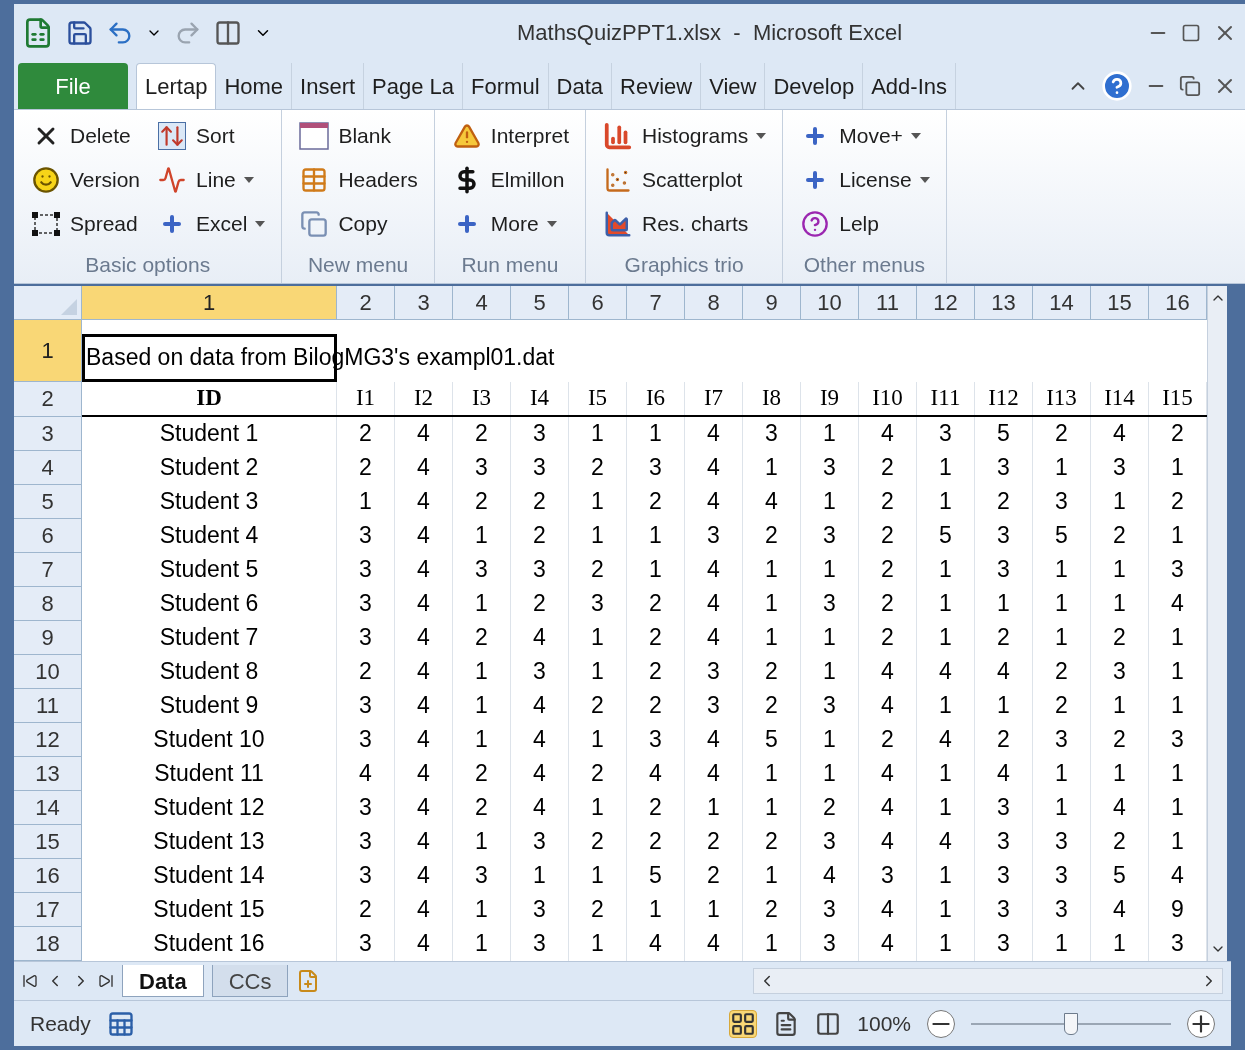 The image size is (1245, 1050). I want to click on sheet-tab: Data, so click(163, 981).